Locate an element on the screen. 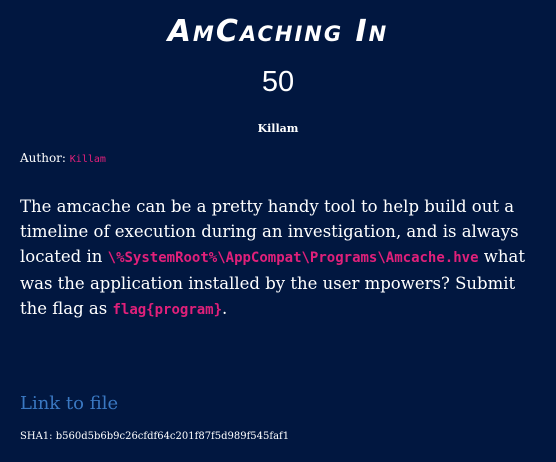 This screenshot has height=462, width=556. author-line: Author: Killam is located at coordinates (63, 158).